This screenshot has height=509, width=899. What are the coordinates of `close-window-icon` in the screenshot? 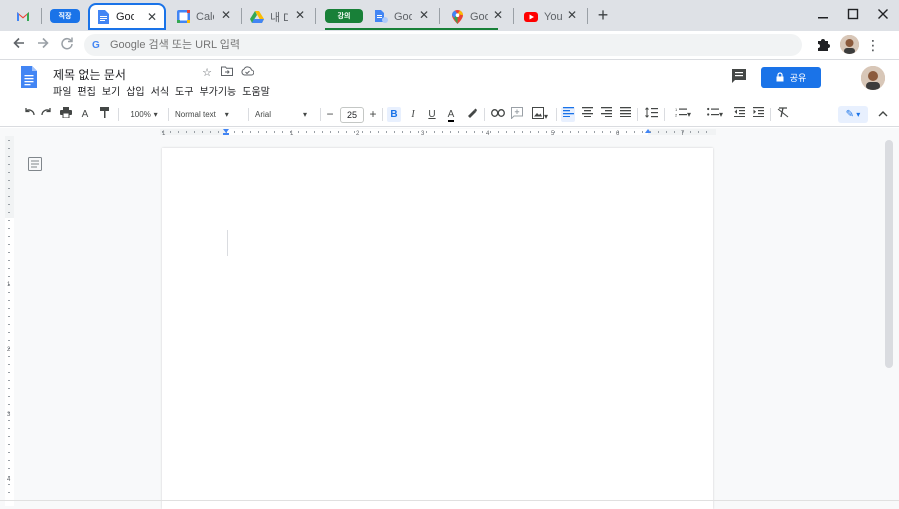 It's located at (883, 14).